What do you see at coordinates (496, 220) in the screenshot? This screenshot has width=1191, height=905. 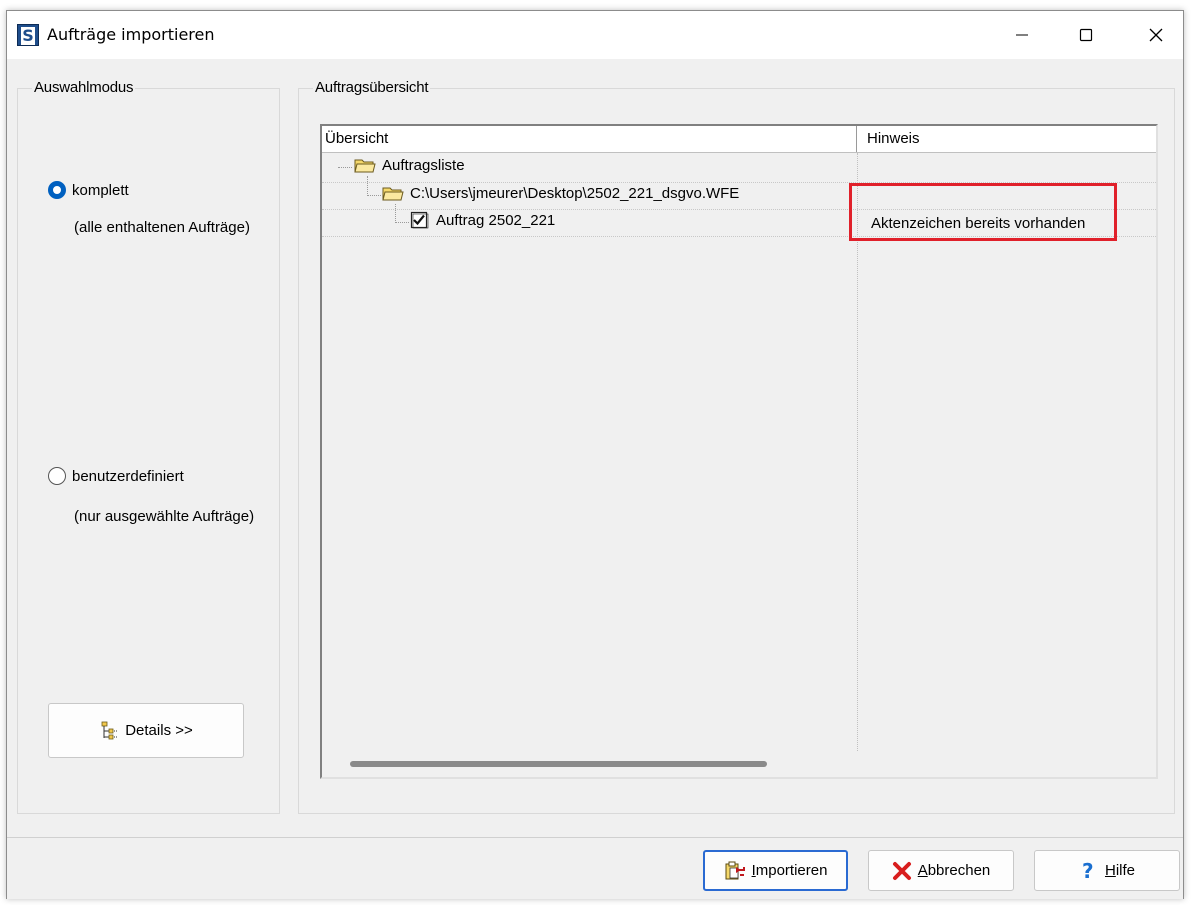 I see `tree-item-label: Auftrag 2502_221` at bounding box center [496, 220].